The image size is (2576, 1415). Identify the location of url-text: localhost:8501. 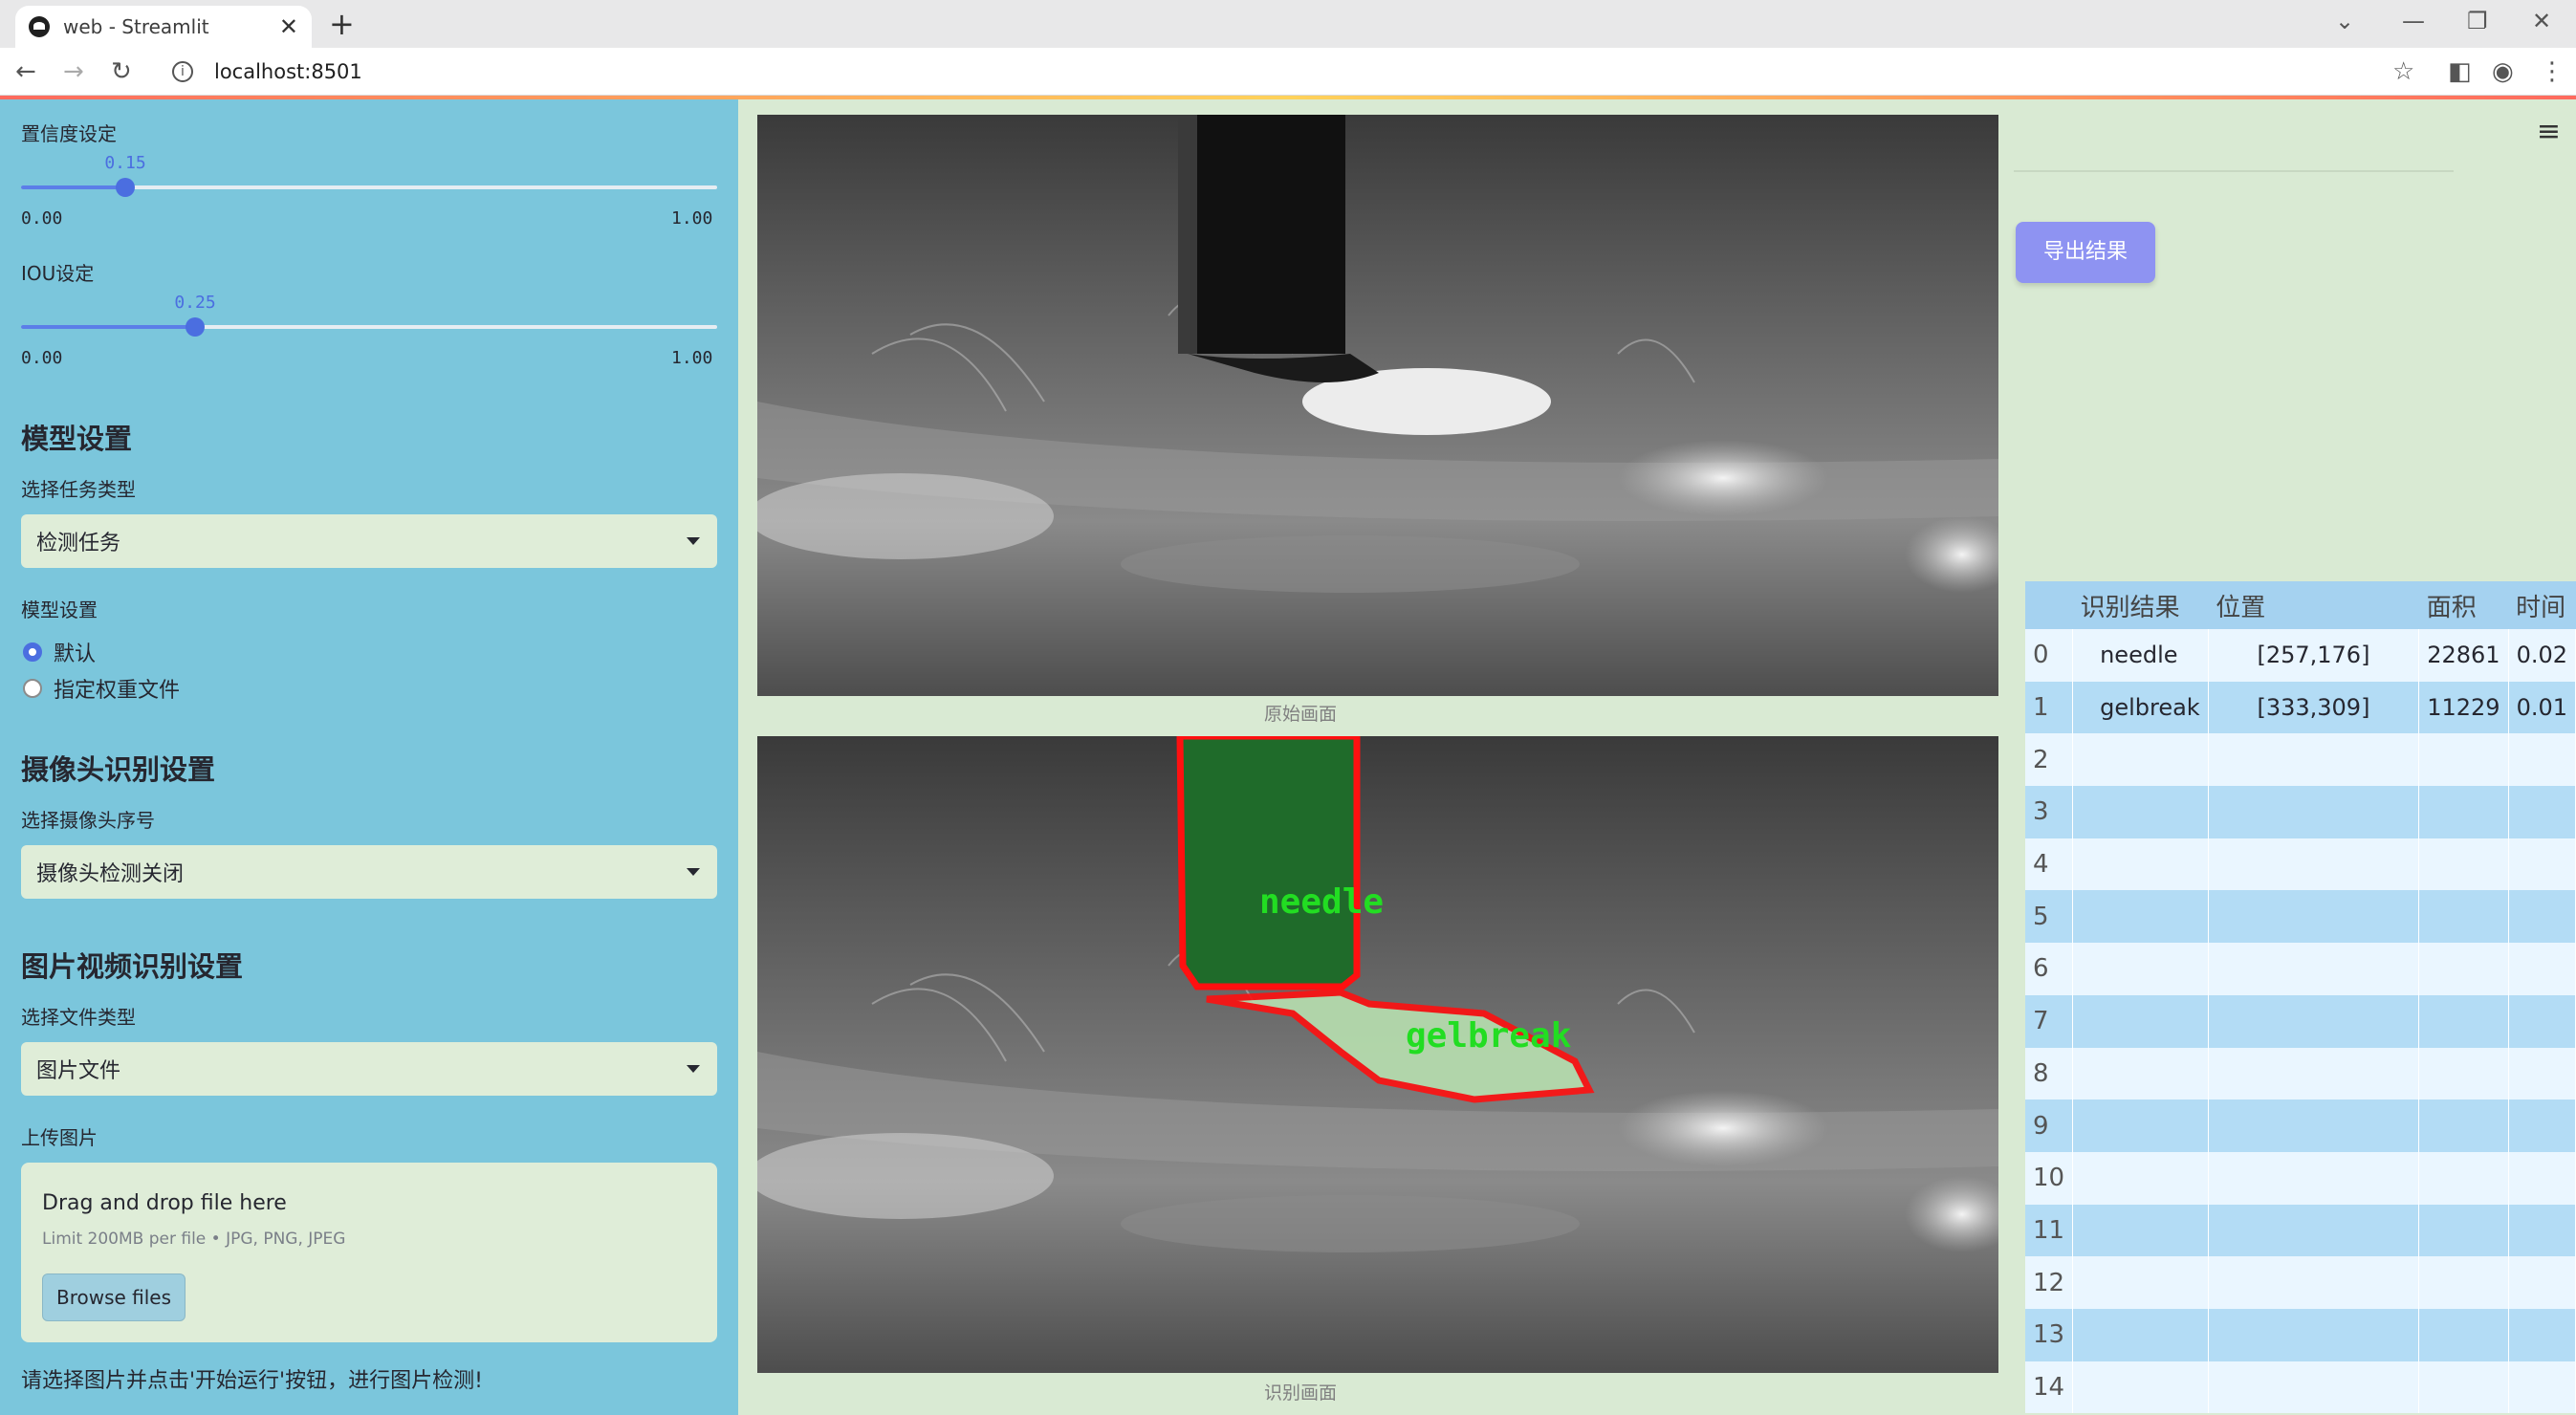
(288, 71).